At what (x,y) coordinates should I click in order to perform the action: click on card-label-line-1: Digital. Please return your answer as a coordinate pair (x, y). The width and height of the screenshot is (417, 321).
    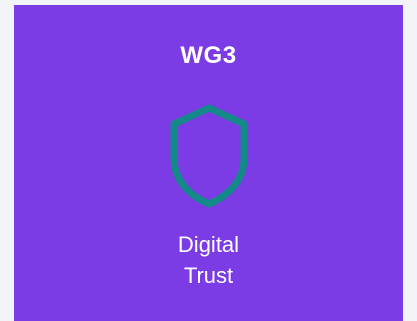
    Looking at the image, I should click on (208, 244).